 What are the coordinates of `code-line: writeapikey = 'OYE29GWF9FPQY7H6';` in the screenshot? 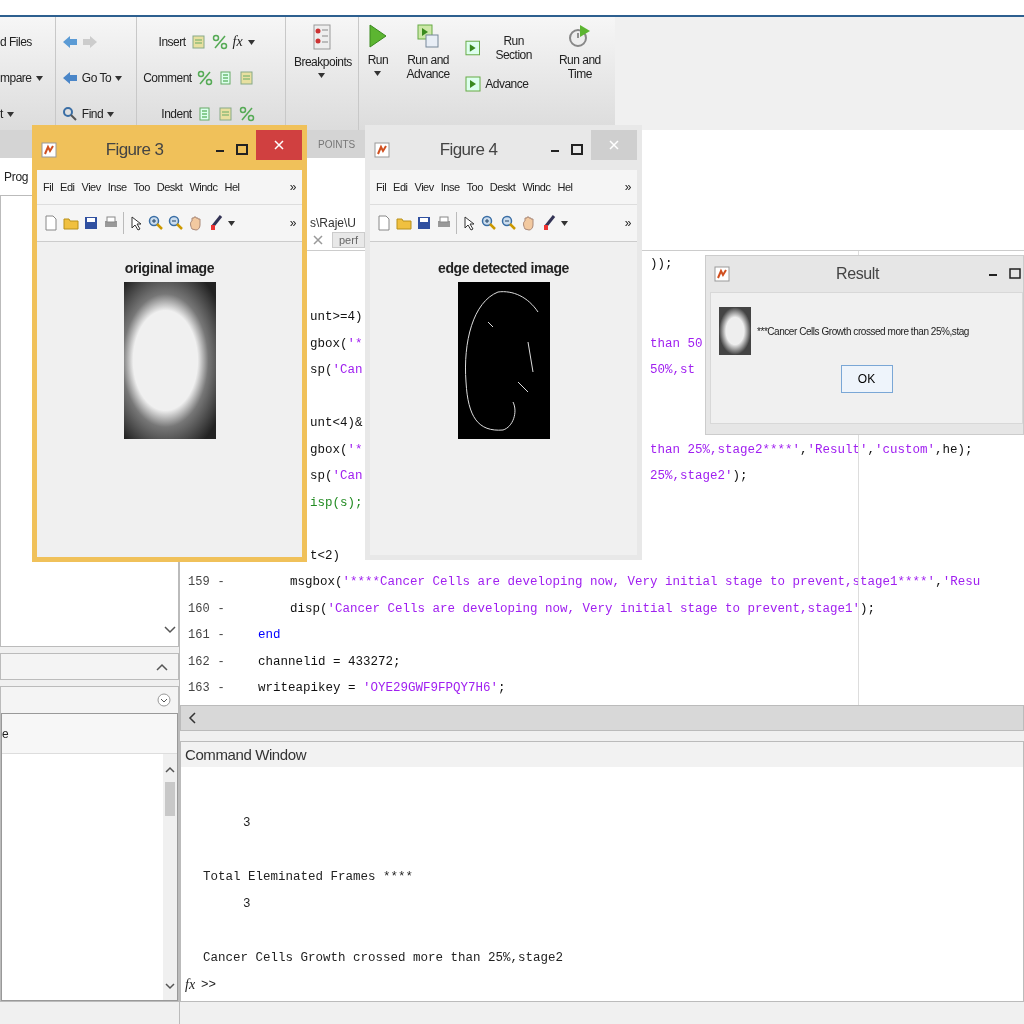 It's located at (382, 688).